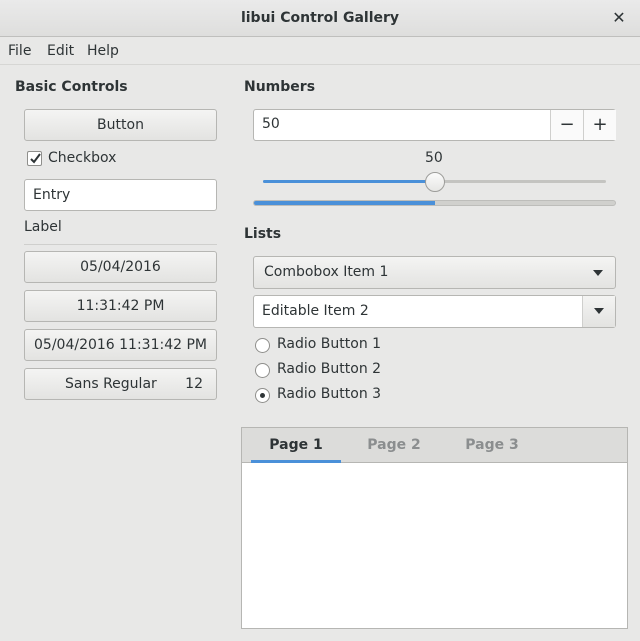 This screenshot has height=641, width=640. Describe the element at coordinates (349, 181) in the screenshot. I see `slider-fill` at that location.